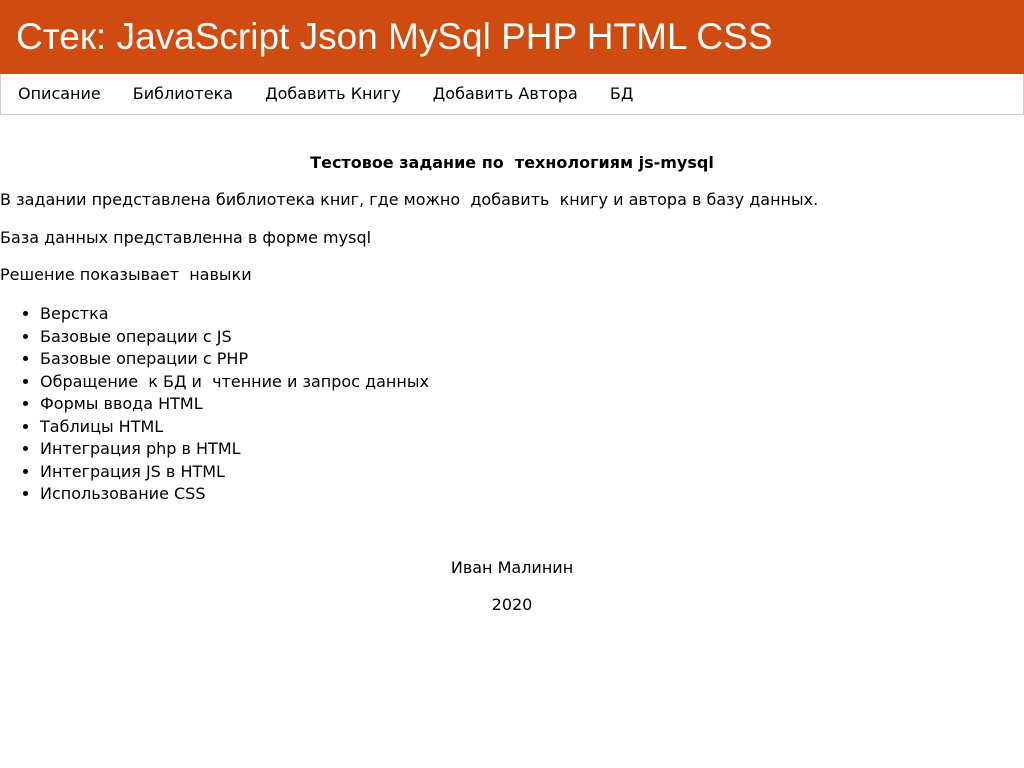  Describe the element at coordinates (333, 94) in the screenshot. I see `nav-item-add-book: Добавить Книгу` at that location.